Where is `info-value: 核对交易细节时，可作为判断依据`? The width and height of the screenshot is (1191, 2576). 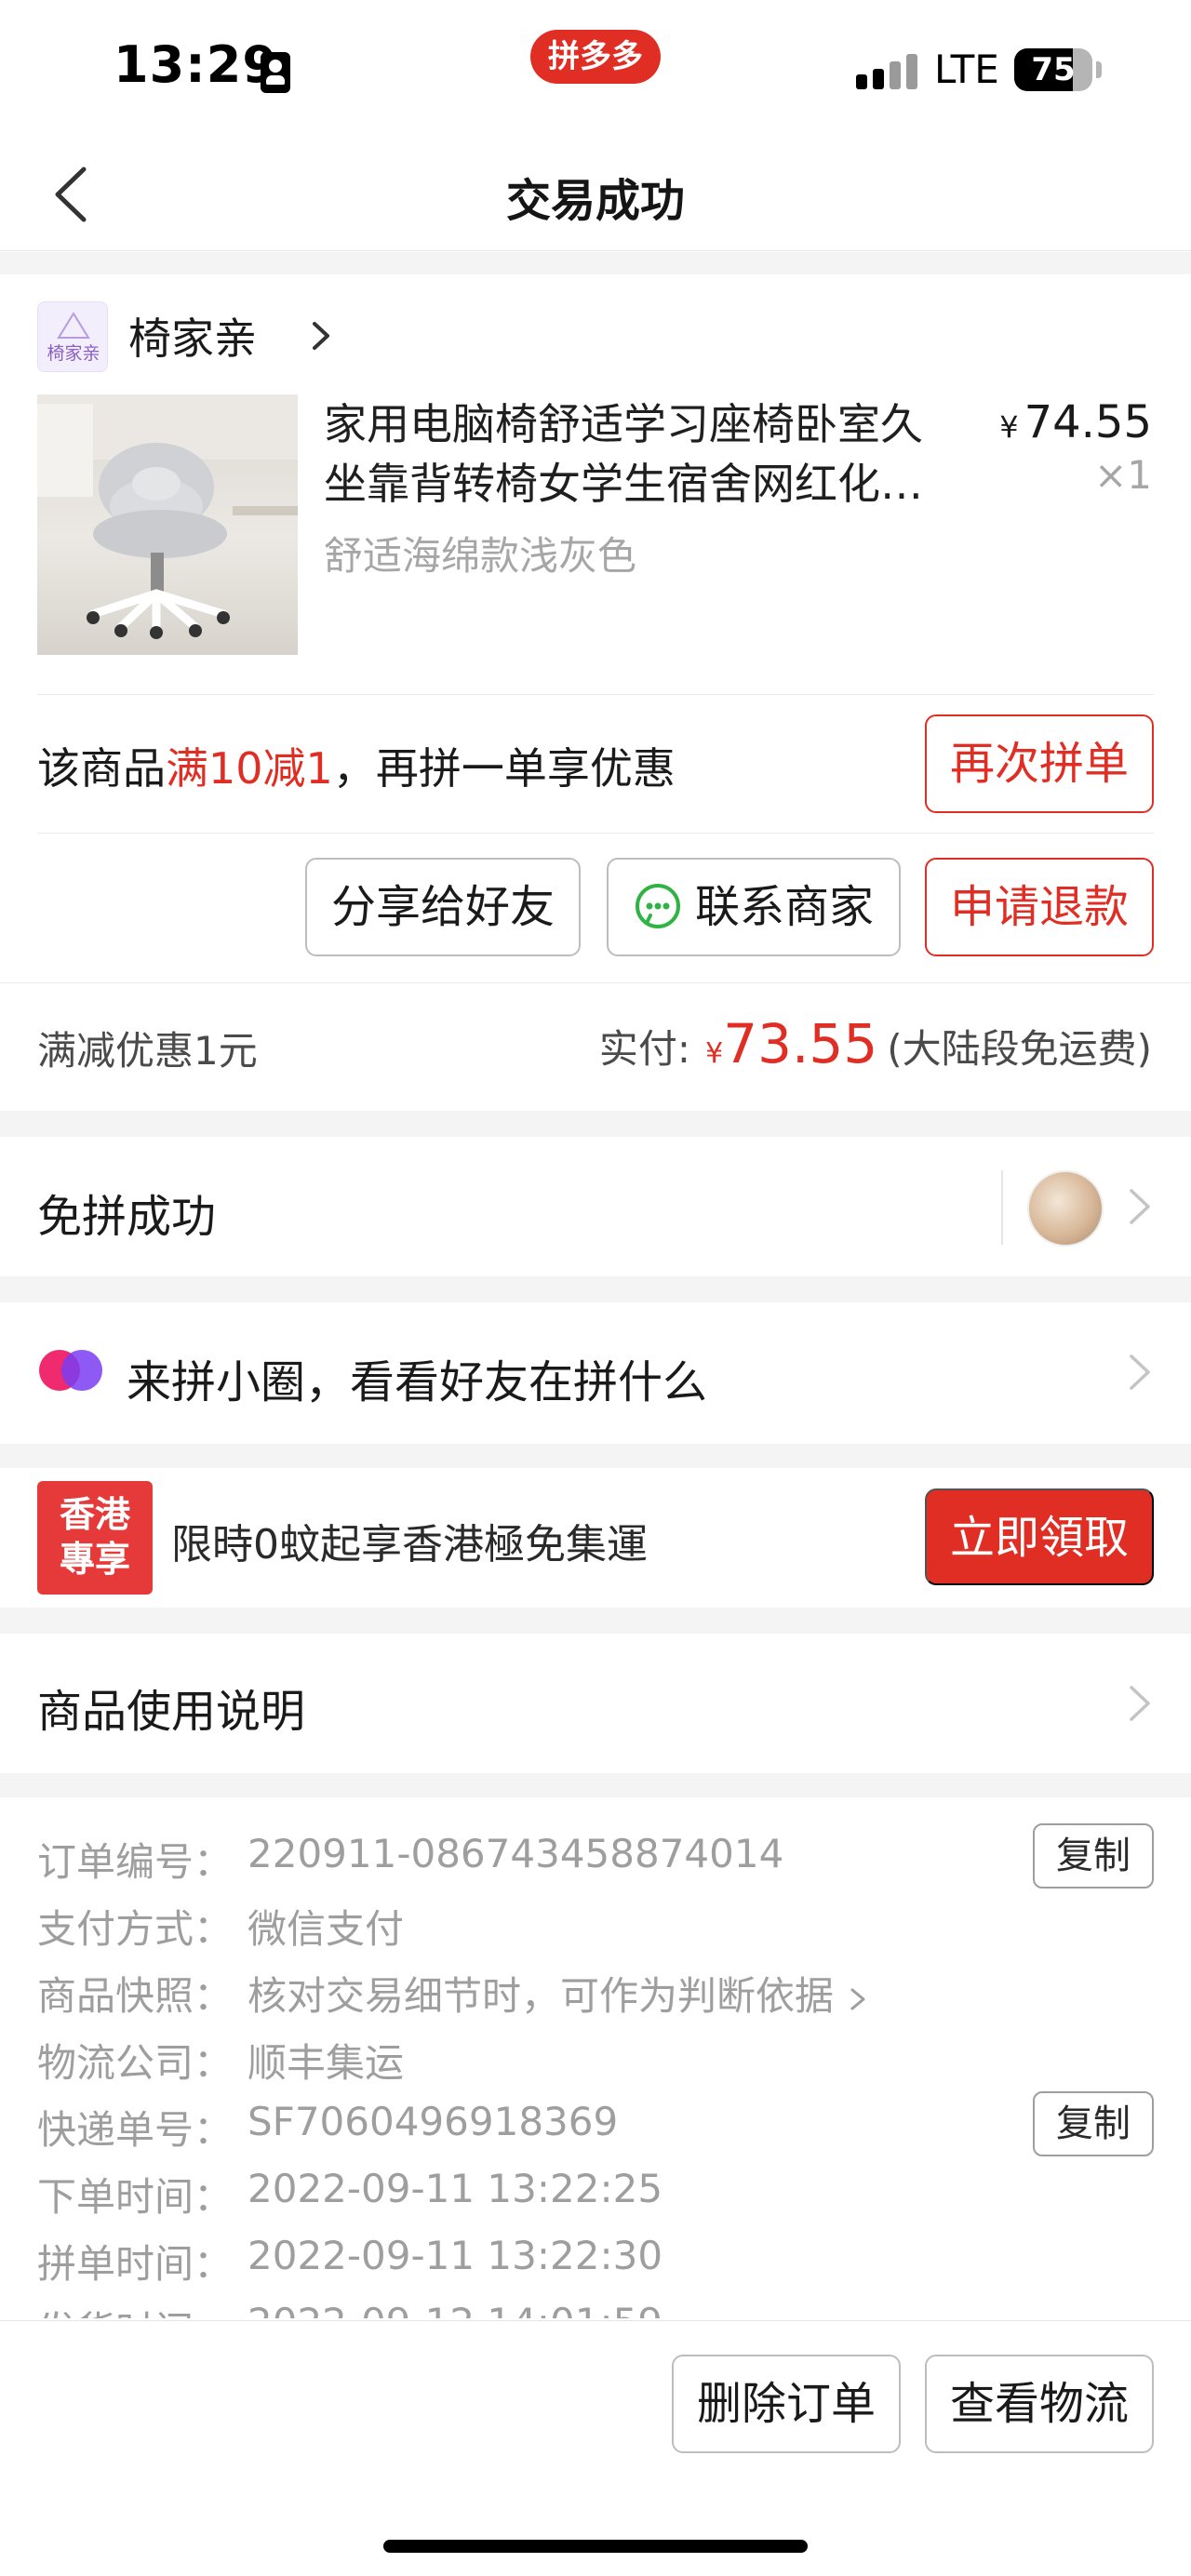
info-value: 核对交易细节时，可作为判断依据 is located at coordinates (557, 1993).